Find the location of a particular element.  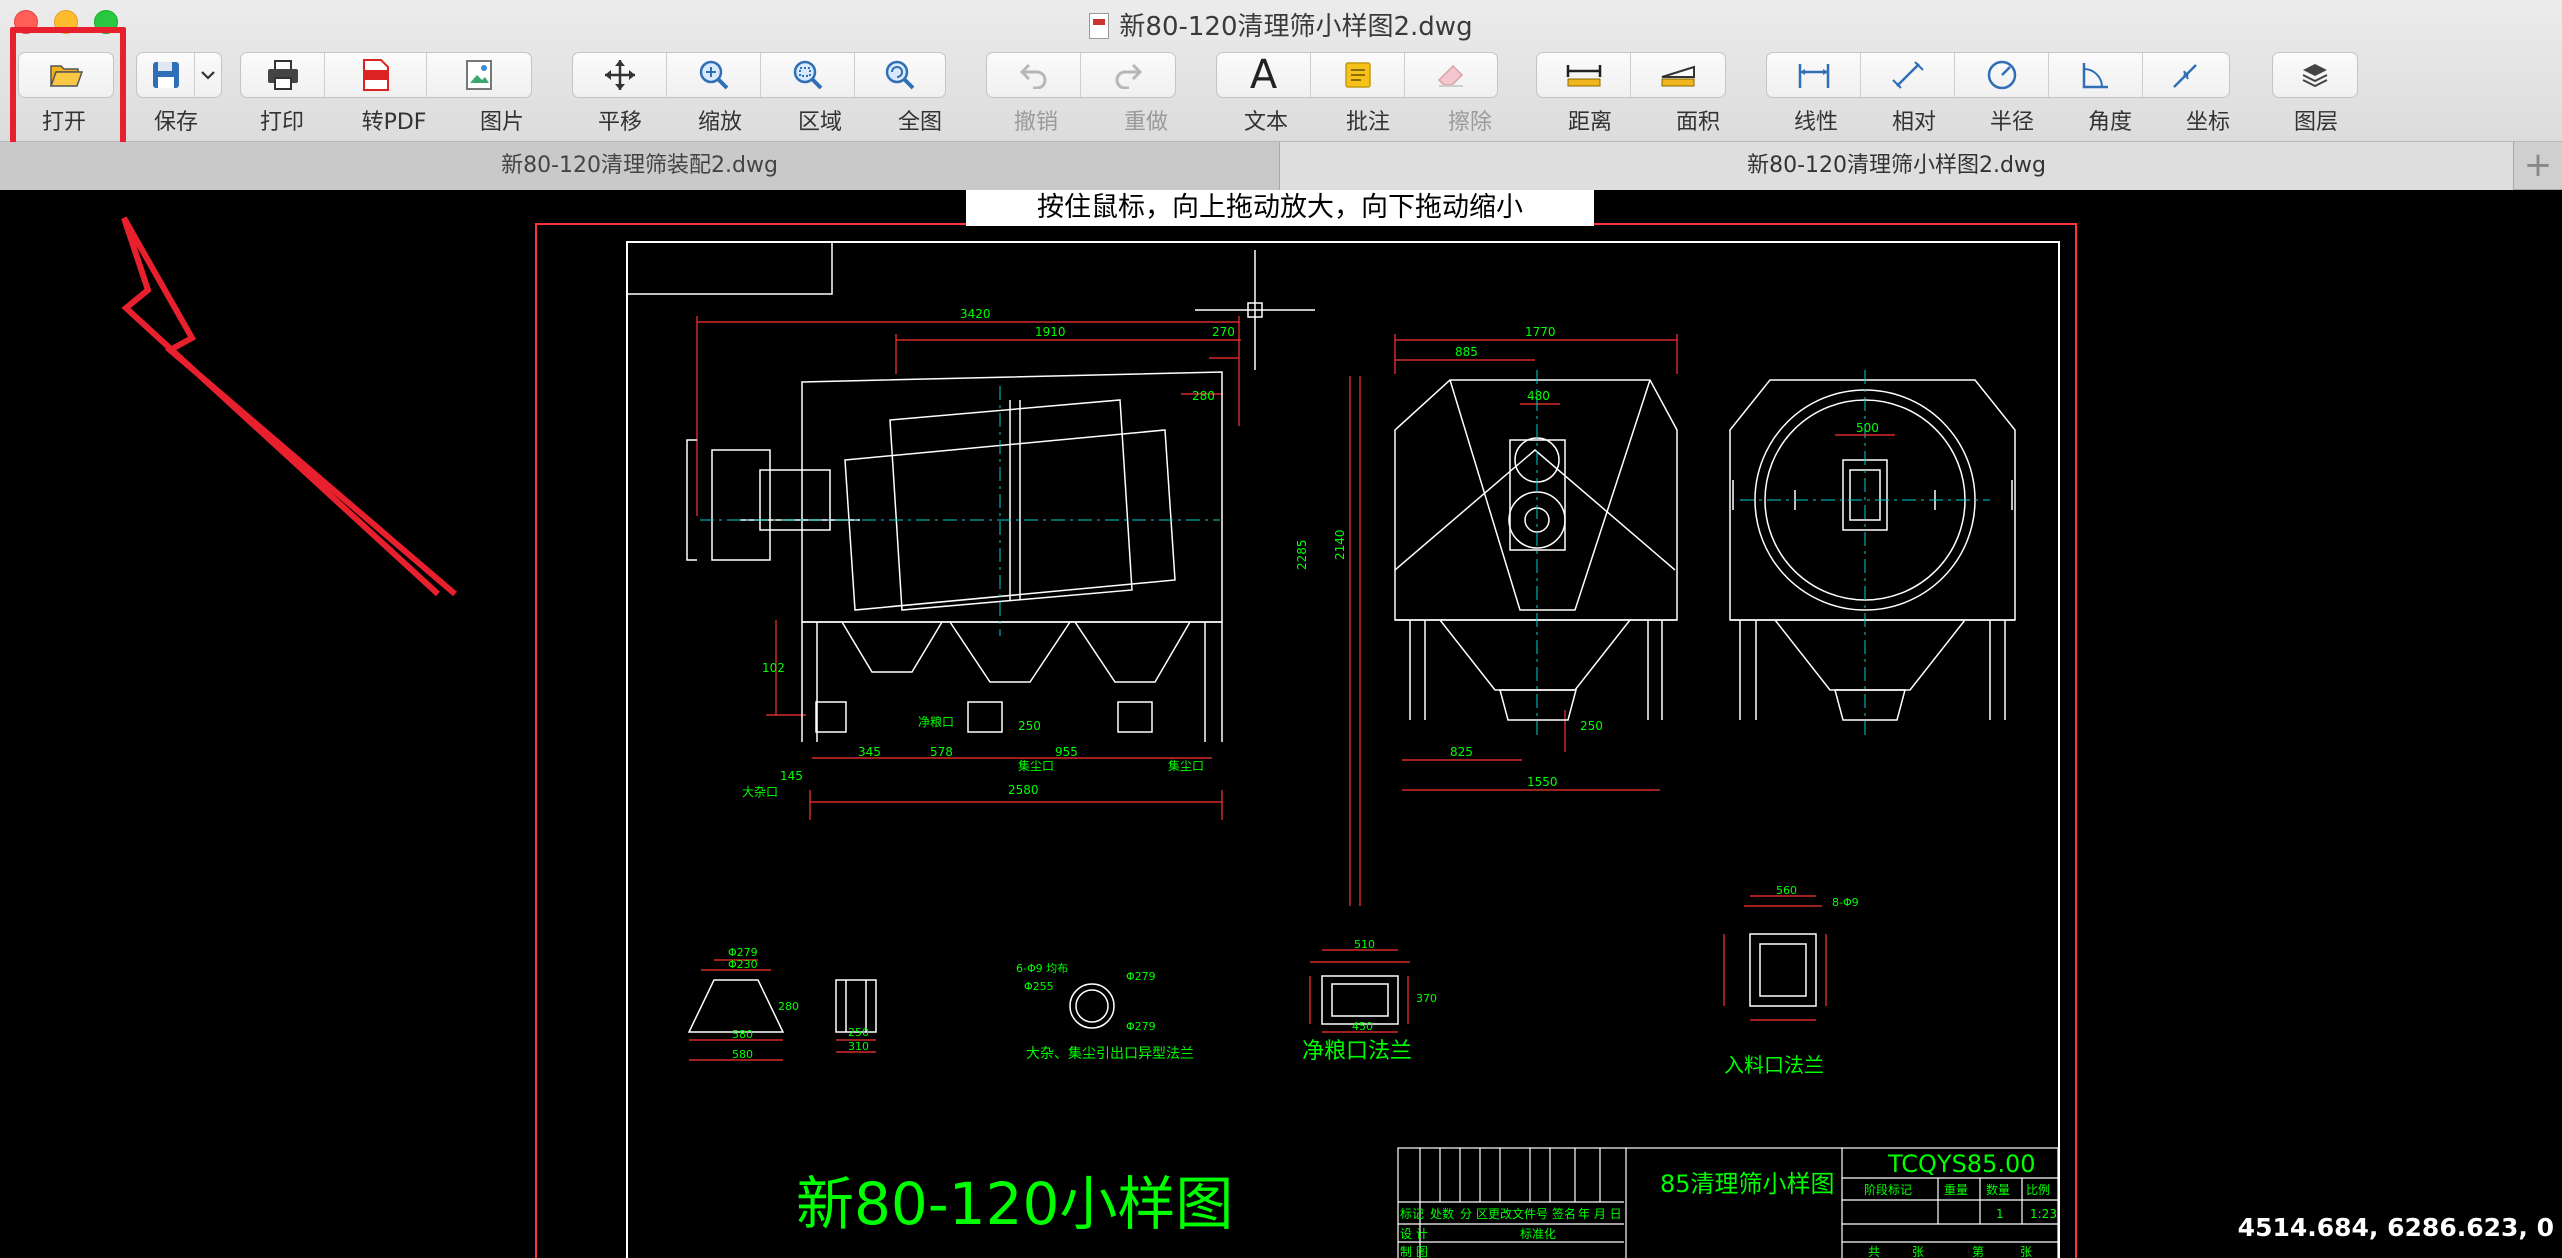

zoom-magnifier-icon is located at coordinates (713, 75).